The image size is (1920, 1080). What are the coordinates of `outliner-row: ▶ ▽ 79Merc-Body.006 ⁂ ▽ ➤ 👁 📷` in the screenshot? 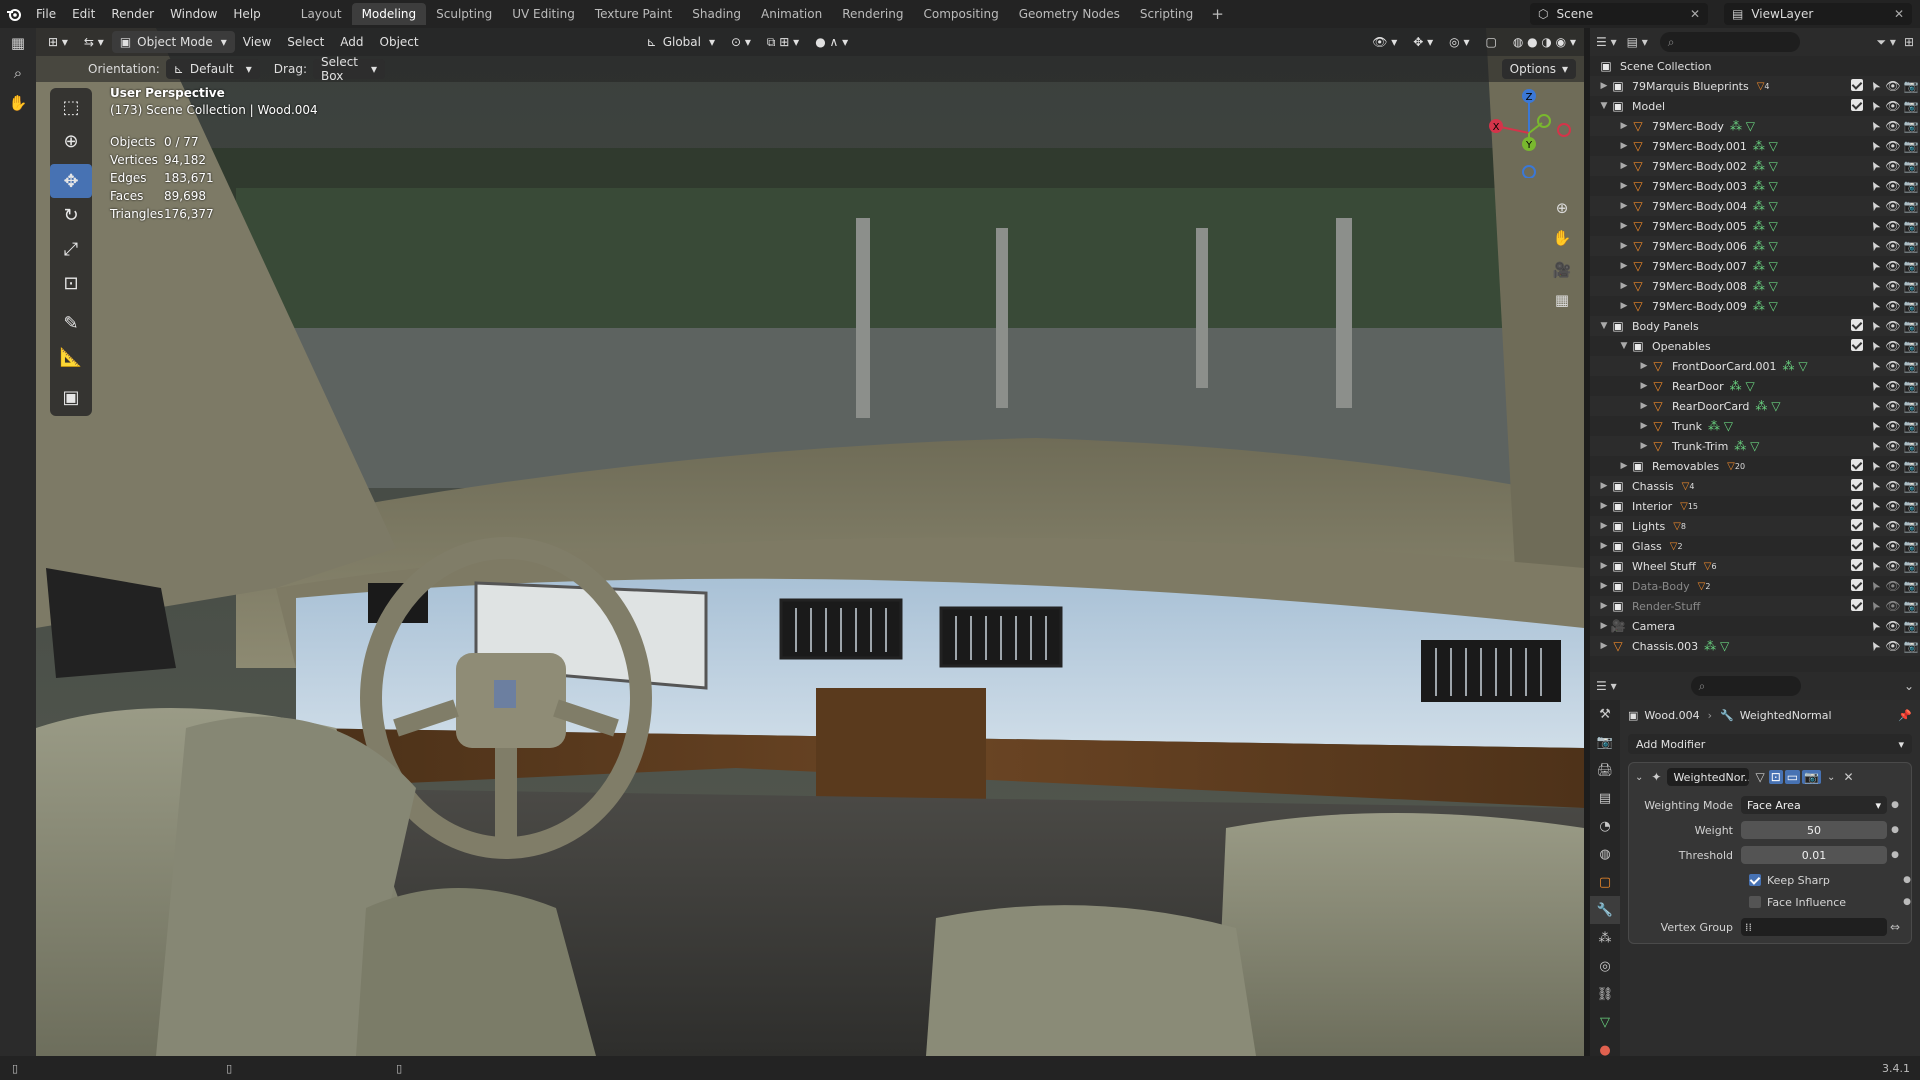 It's located at (1755, 246).